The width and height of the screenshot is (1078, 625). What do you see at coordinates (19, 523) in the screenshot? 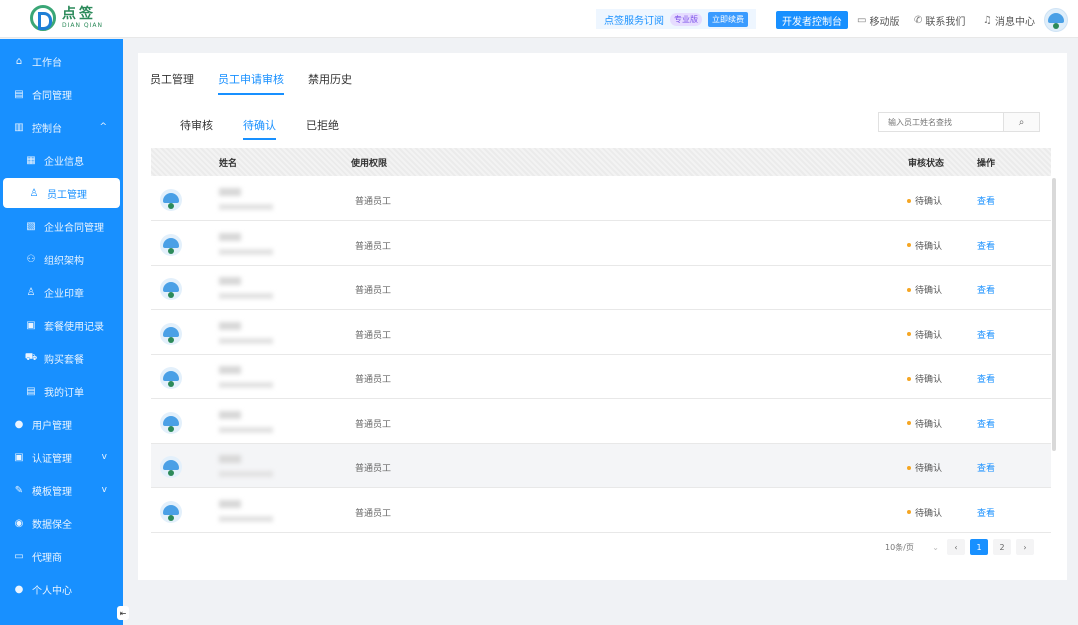
I see `lock-icon: ◉` at bounding box center [19, 523].